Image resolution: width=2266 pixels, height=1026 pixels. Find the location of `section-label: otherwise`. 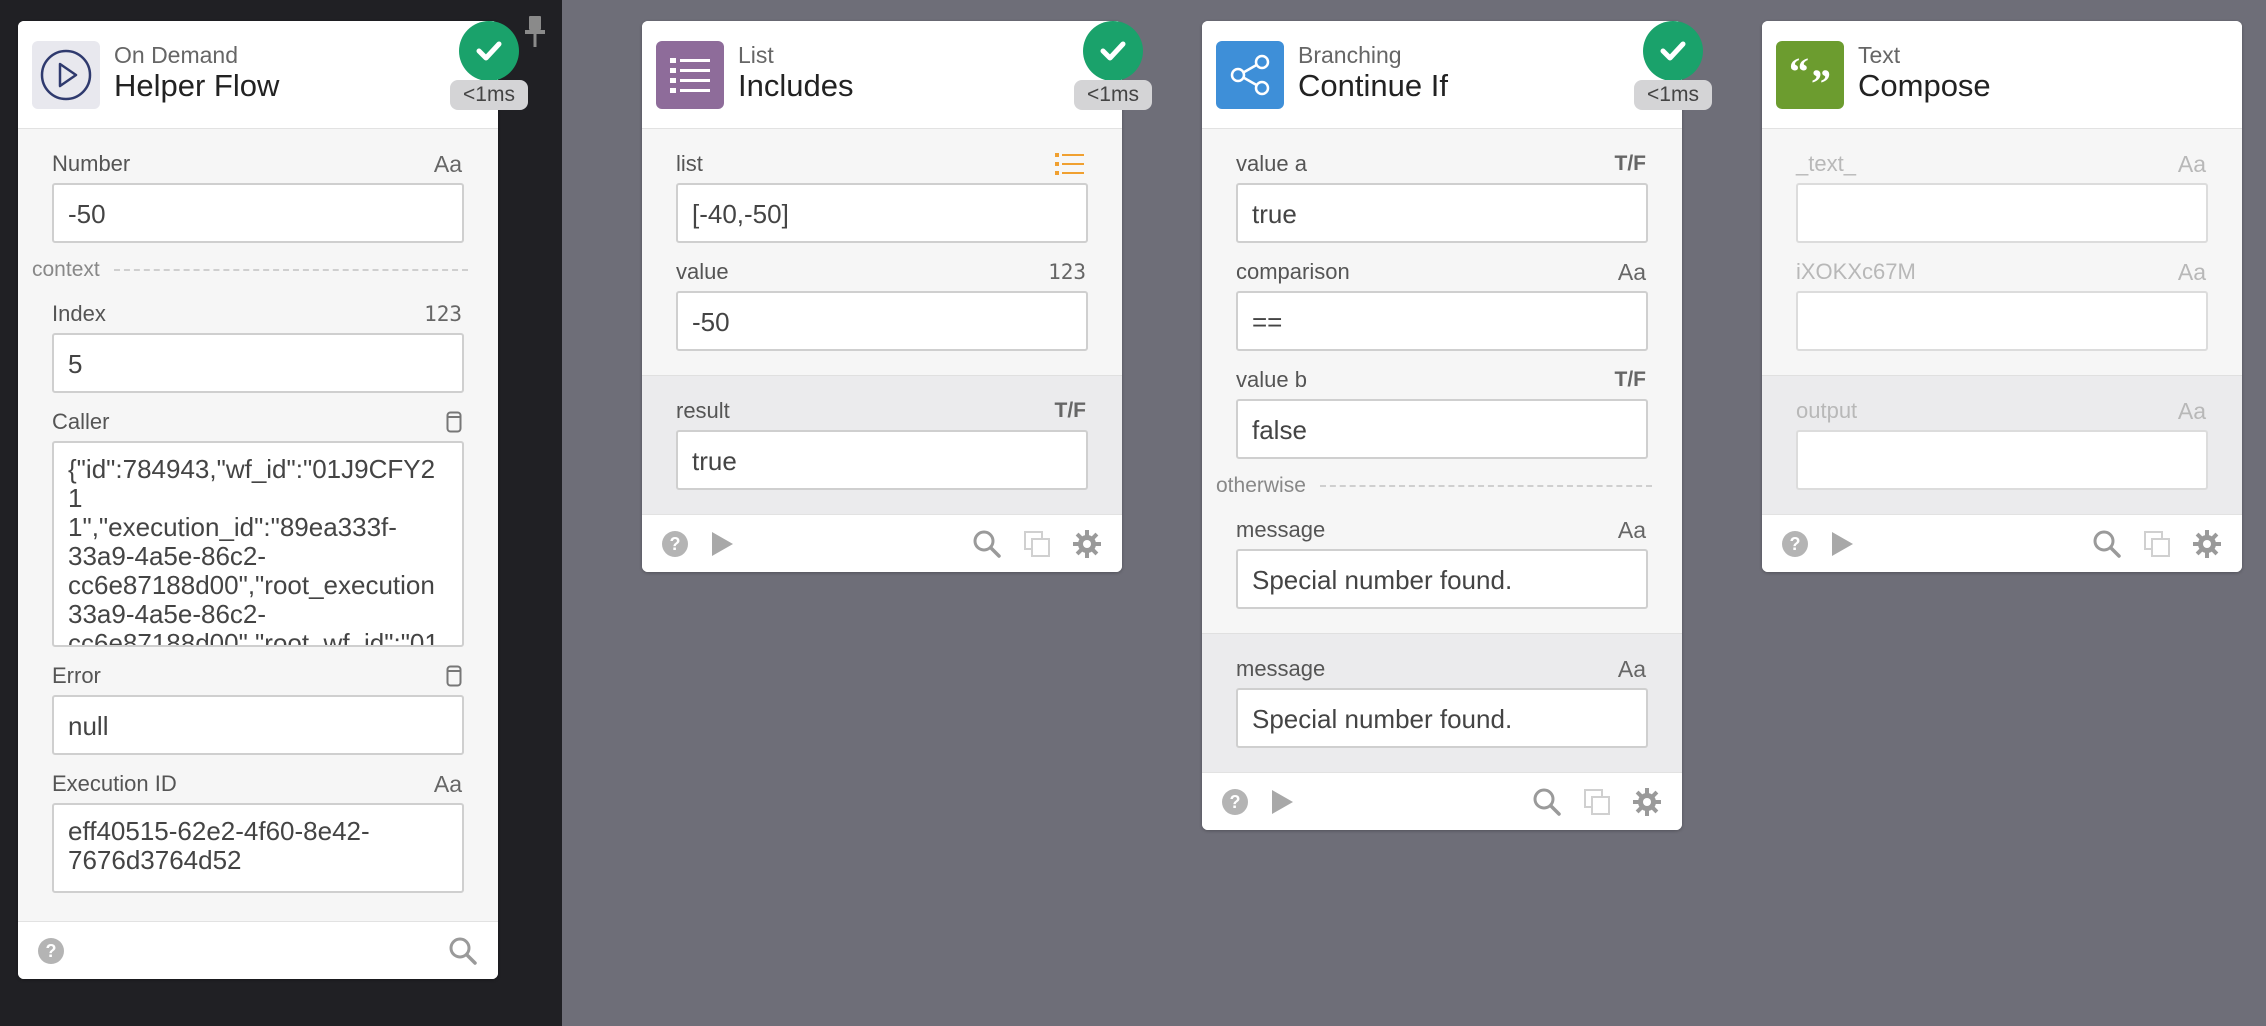

section-label: otherwise is located at coordinates (1261, 485).